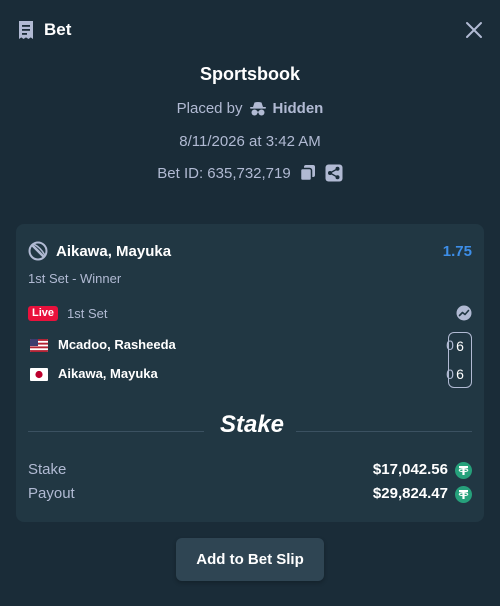 This screenshot has width=500, height=606. I want to click on tennis-ball-icon, so click(38, 251).